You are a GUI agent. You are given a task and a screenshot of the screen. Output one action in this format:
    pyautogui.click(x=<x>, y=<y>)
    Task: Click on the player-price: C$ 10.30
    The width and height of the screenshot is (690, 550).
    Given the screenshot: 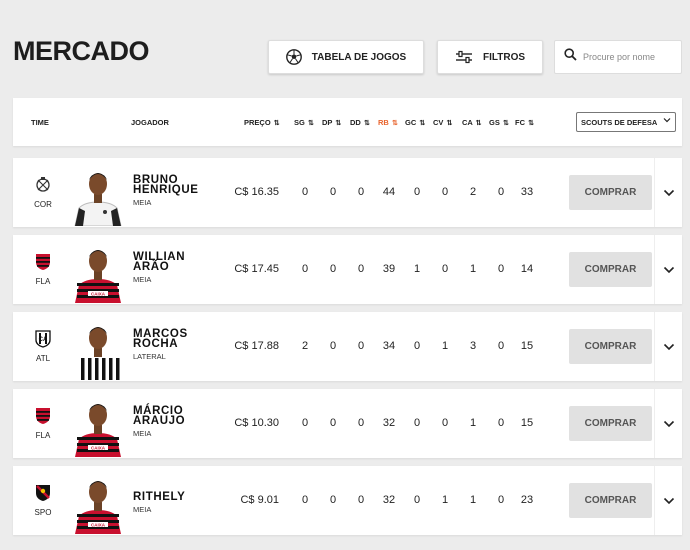 What is the action you would take?
    pyautogui.click(x=244, y=423)
    